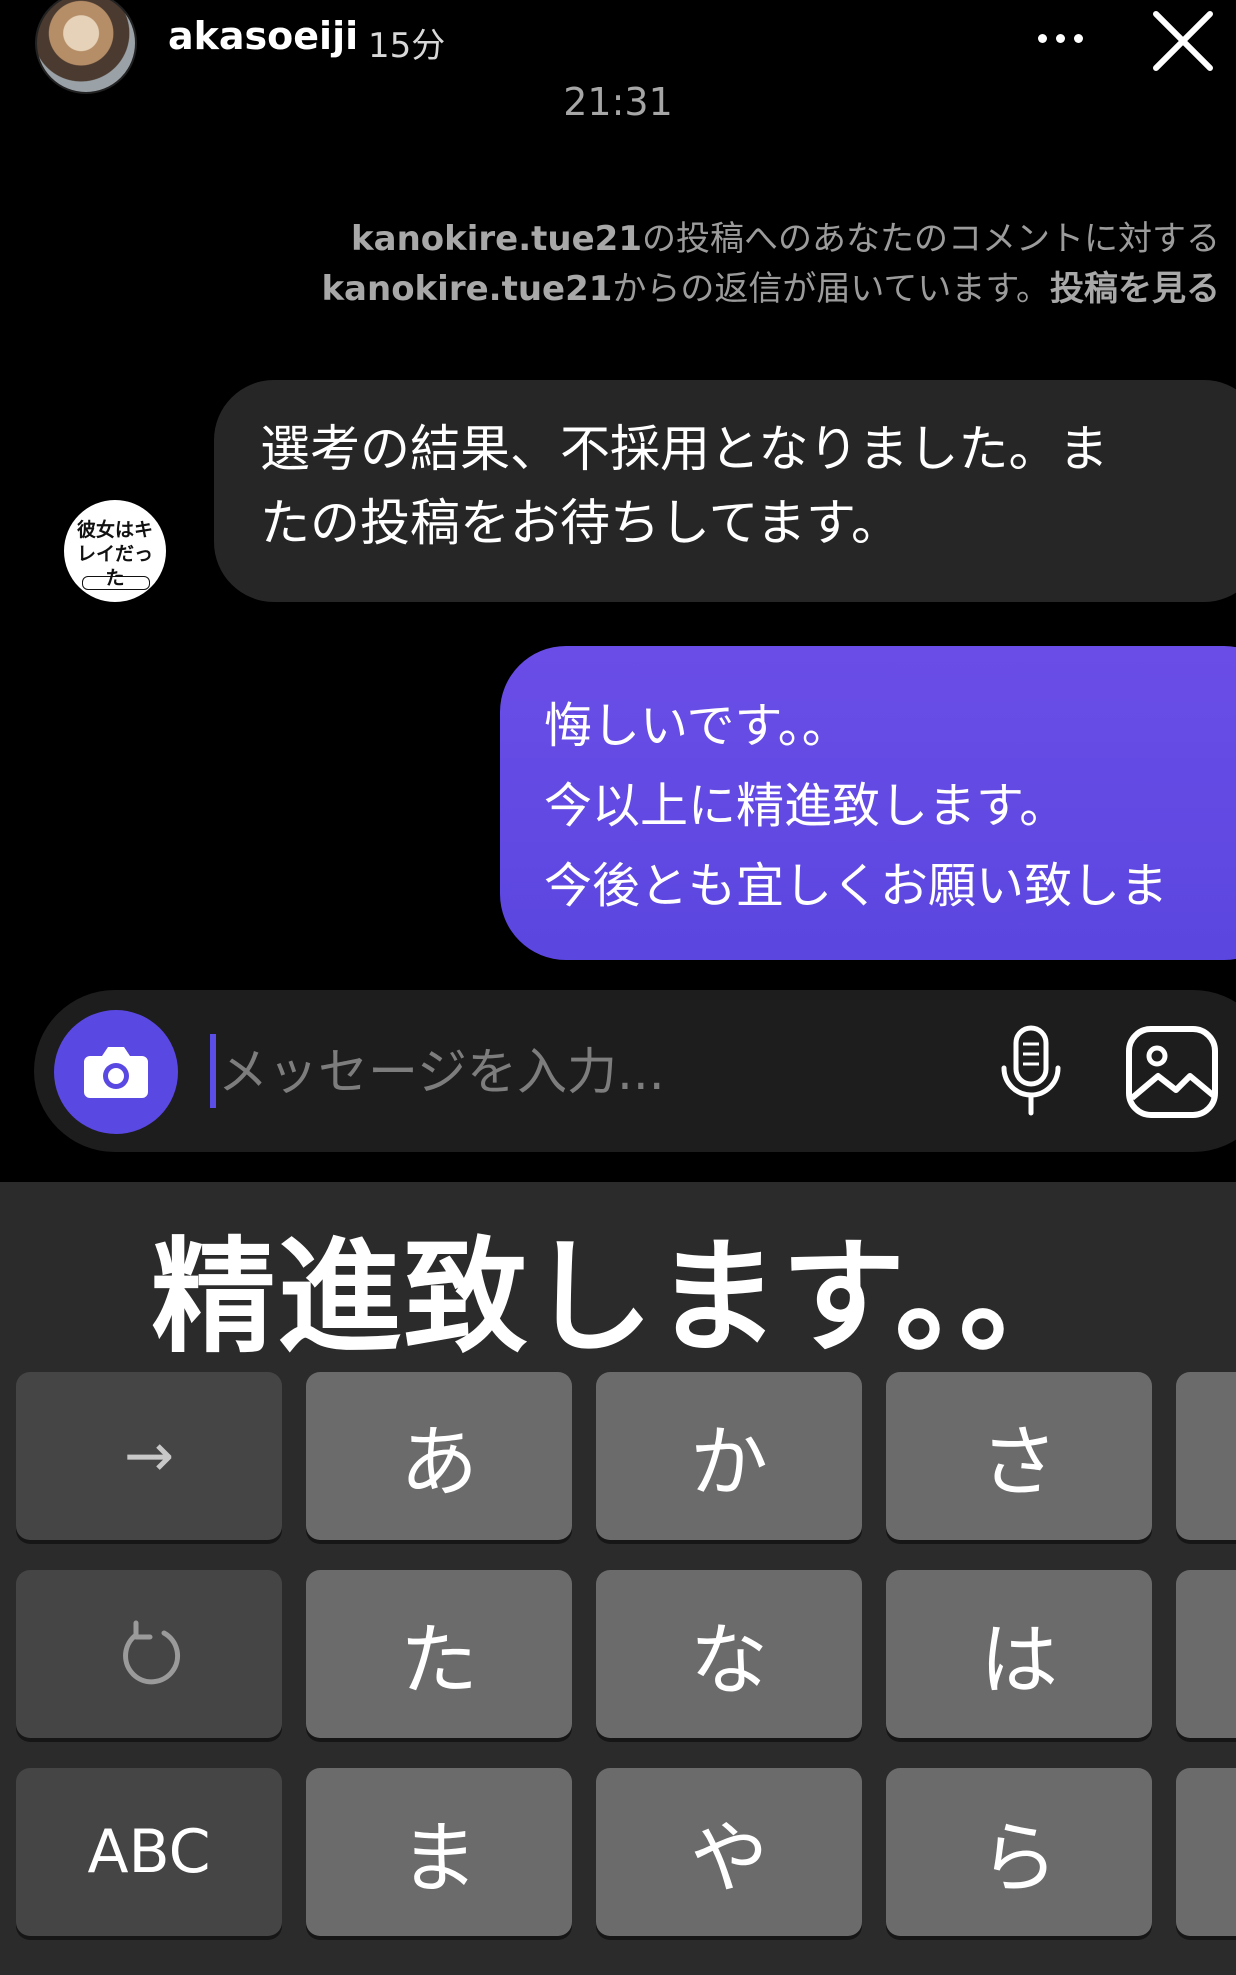 This screenshot has width=1236, height=1975. I want to click on key-na: な, so click(729, 1654).